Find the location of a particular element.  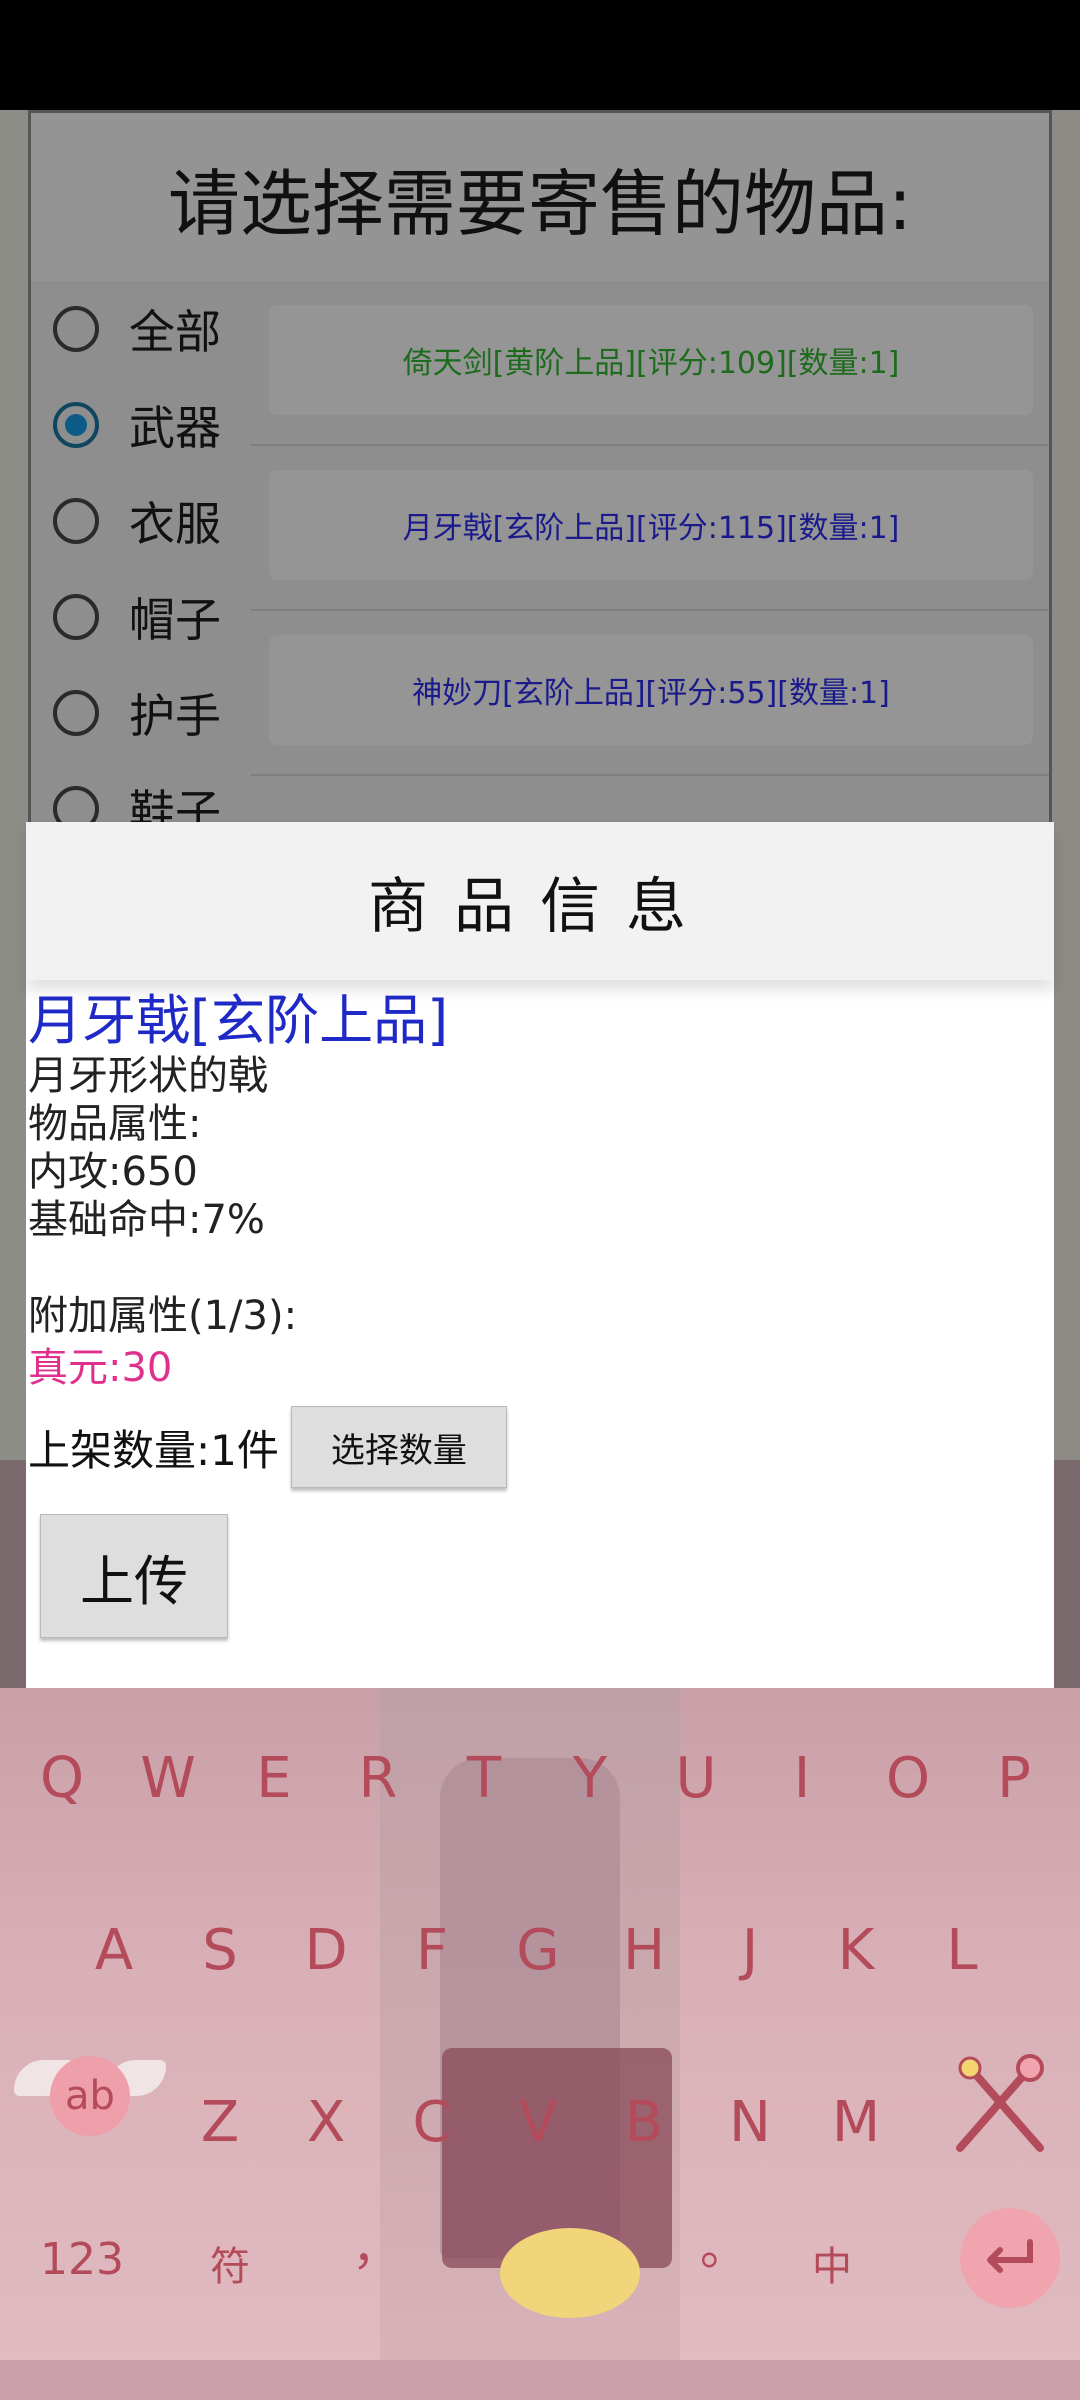

category-label: 衣服 is located at coordinates (175, 524).